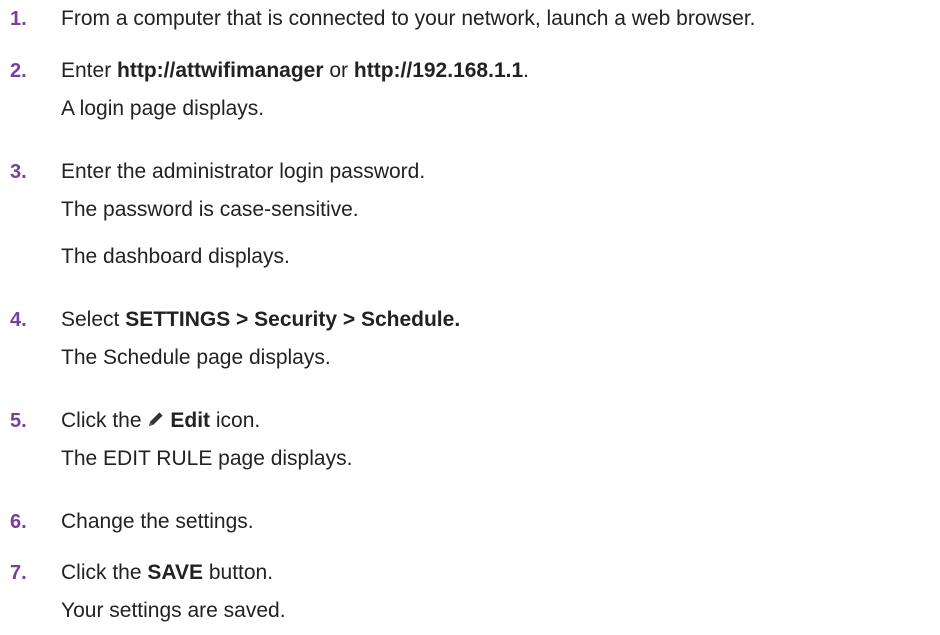 The height and width of the screenshot is (635, 940). Describe the element at coordinates (157, 521) in the screenshot. I see `step-instruction: Change the settings.` at that location.